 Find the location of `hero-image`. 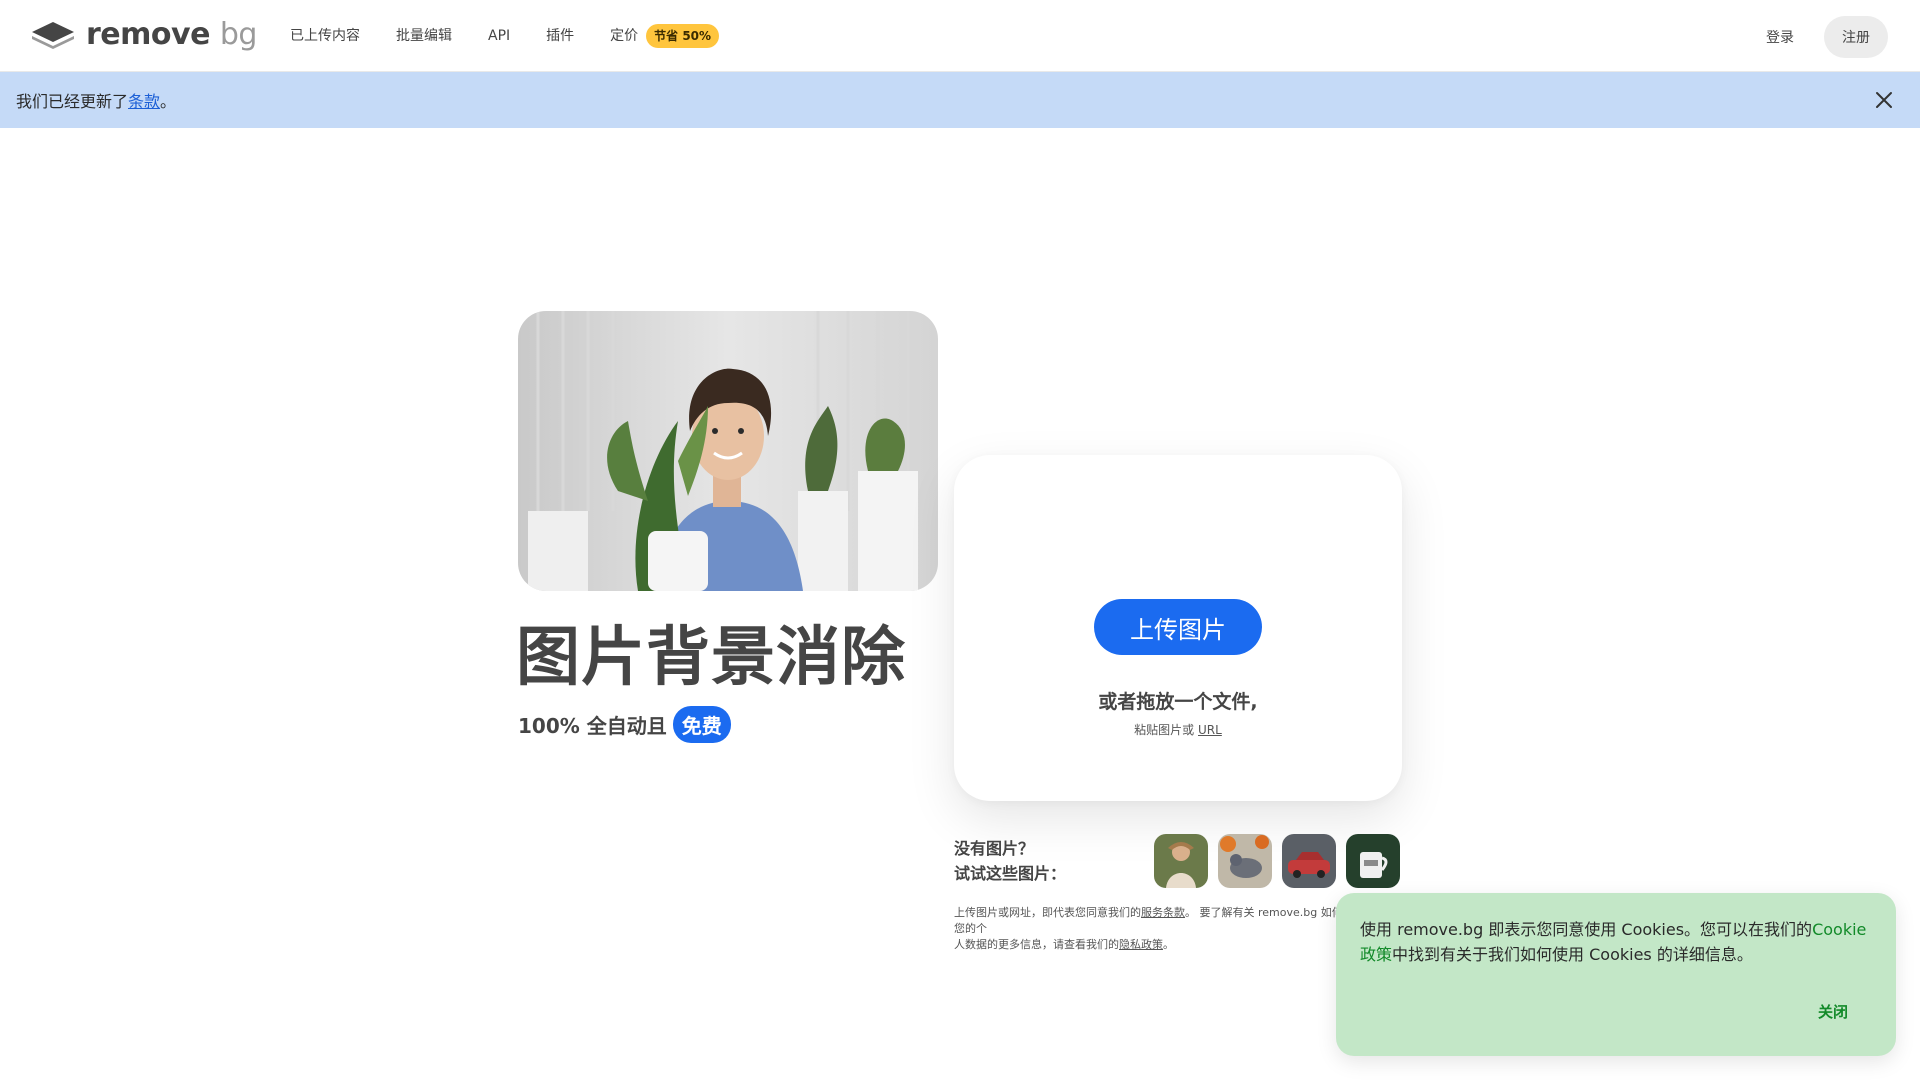

hero-image is located at coordinates (728, 451).